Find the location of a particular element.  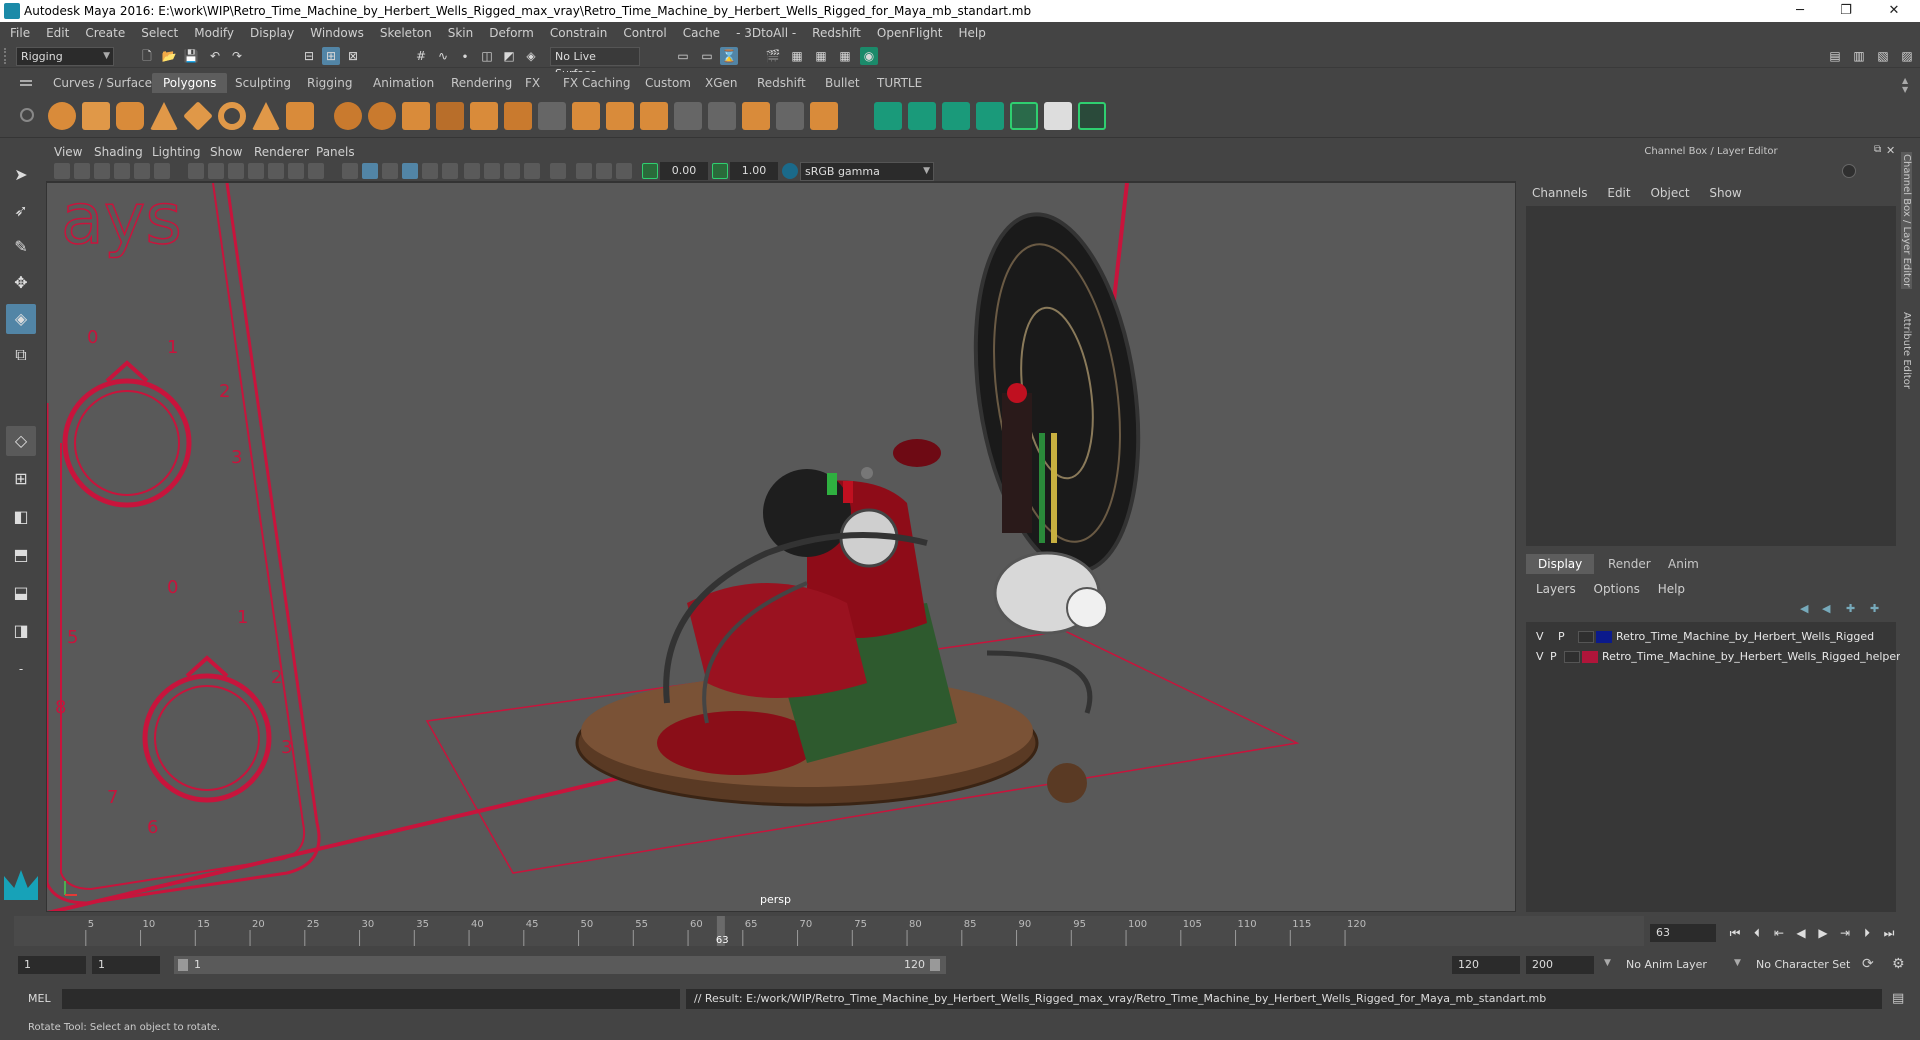

shelf-options-icon is located at coordinates (27, 115).